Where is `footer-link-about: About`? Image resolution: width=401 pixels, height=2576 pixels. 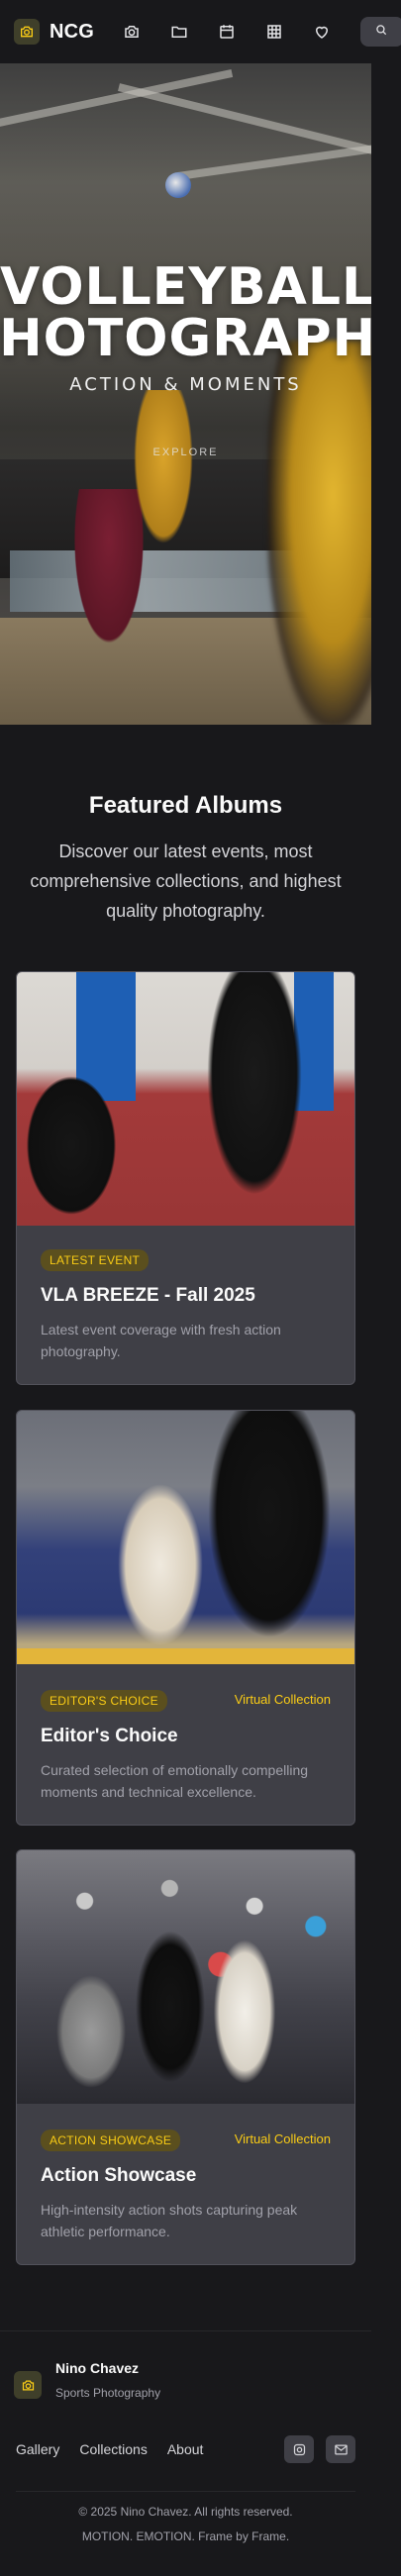 footer-link-about: About is located at coordinates (186, 2449).